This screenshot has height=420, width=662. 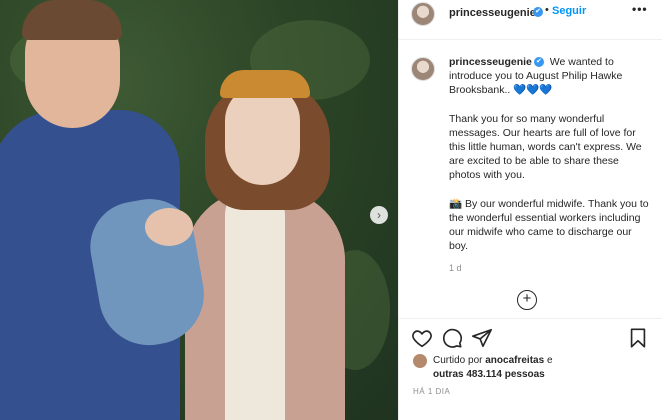 I want to click on more-options-icon: •••, so click(x=640, y=9).